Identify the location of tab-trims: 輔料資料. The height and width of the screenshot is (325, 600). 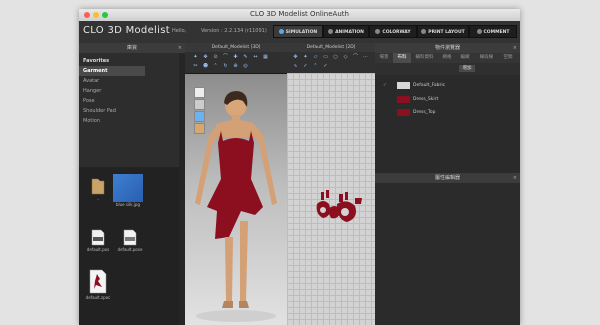
(424, 58).